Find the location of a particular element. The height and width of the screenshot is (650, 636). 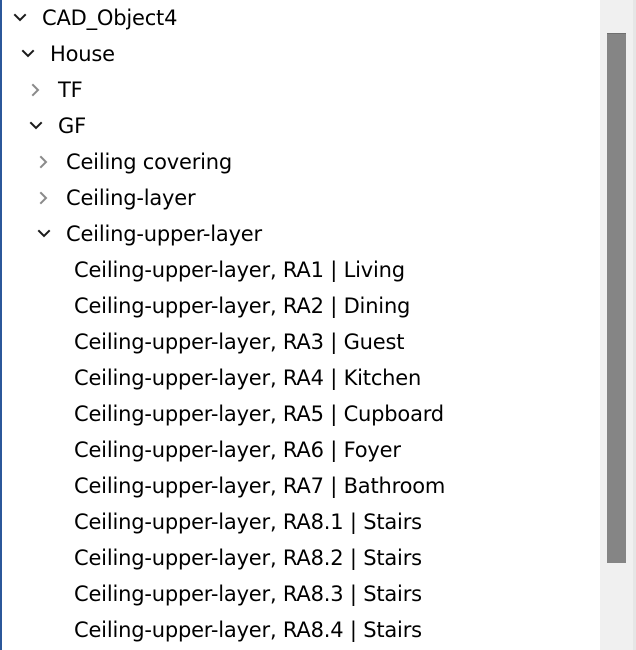

tree-leaf-item: Ceiling-upper-layer, RA8.2 | Stairs is located at coordinates (301, 558).